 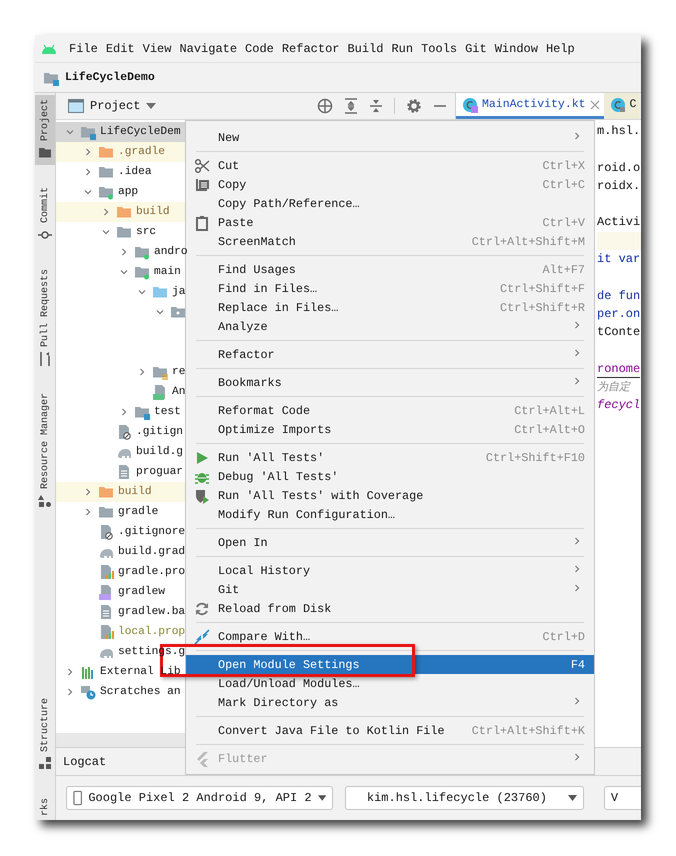 What do you see at coordinates (619, 259) in the screenshot?
I see `code-line: it var` at bounding box center [619, 259].